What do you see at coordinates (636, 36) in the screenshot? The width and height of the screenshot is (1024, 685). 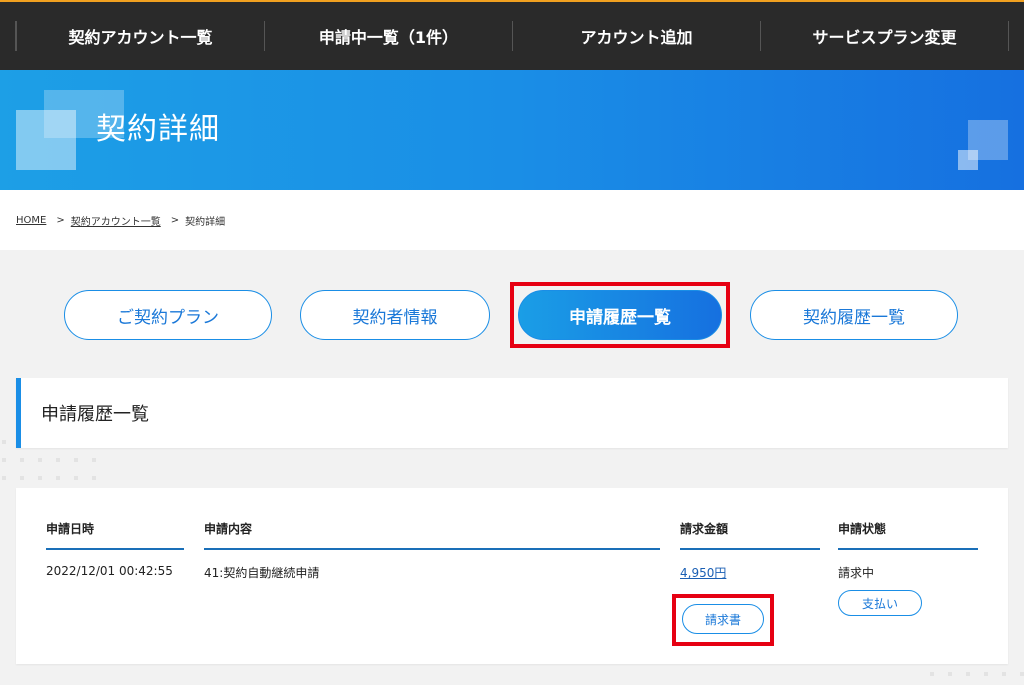 I see `nav-item-add-account: アカウント追加` at bounding box center [636, 36].